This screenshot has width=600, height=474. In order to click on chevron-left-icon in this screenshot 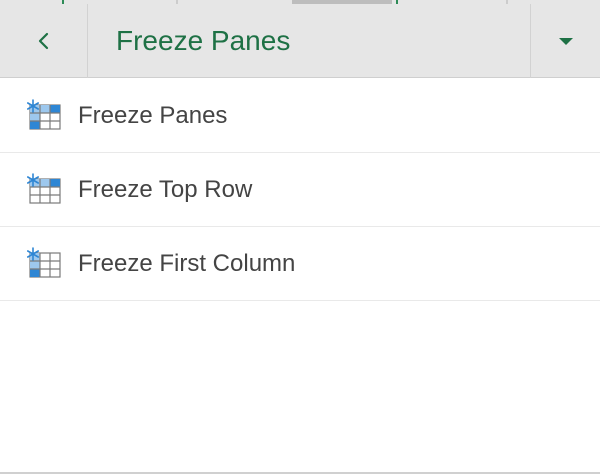, I will do `click(43, 41)`.